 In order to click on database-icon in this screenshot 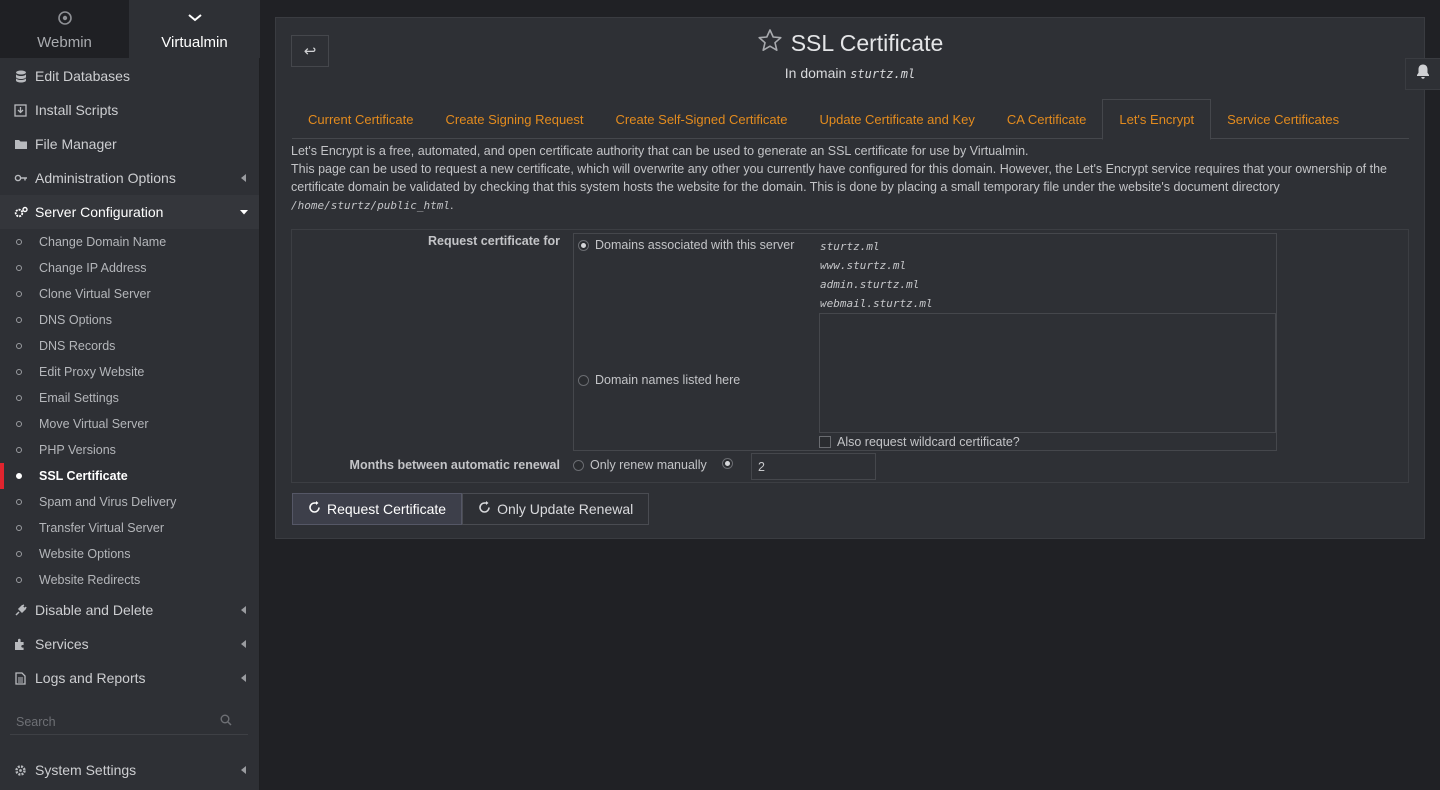, I will do `click(17, 76)`.